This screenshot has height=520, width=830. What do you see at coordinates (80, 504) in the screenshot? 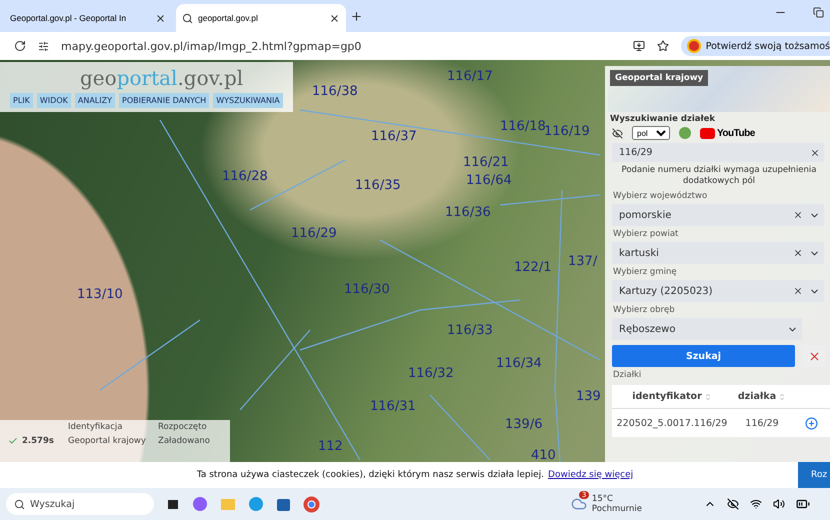
I see `taskbar-search: Wyszukaj` at bounding box center [80, 504].